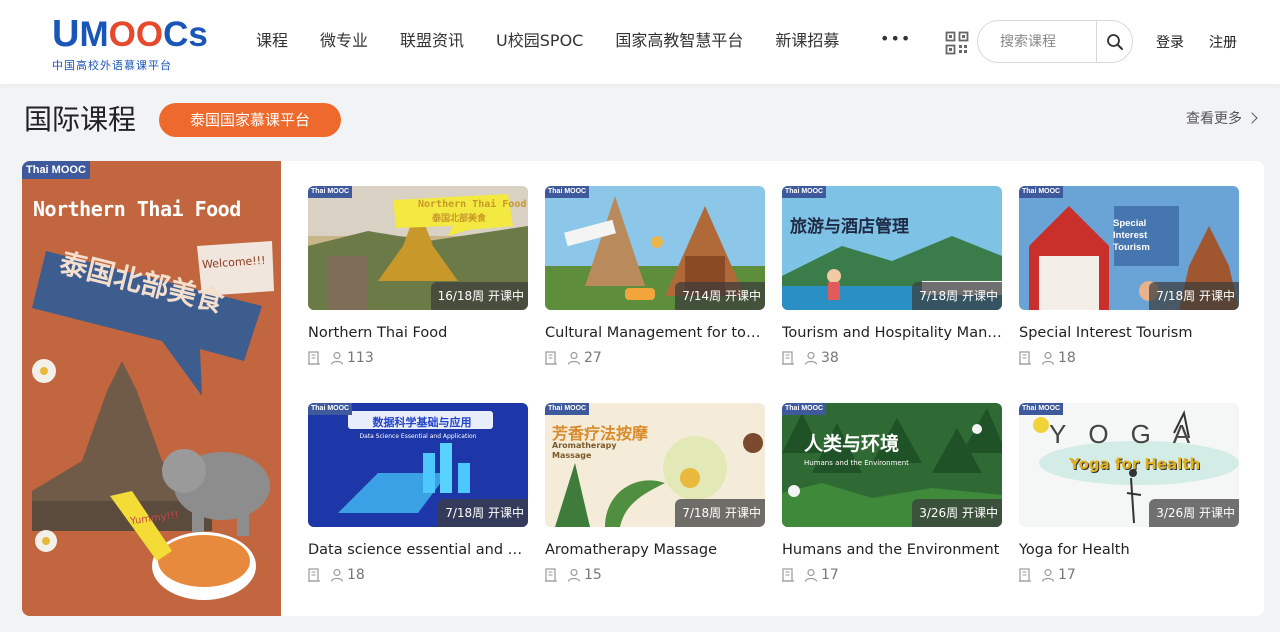 The width and height of the screenshot is (1280, 632). Describe the element at coordinates (422, 422) in the screenshot. I see `thumb-title: 数据科学基础与应用` at that location.